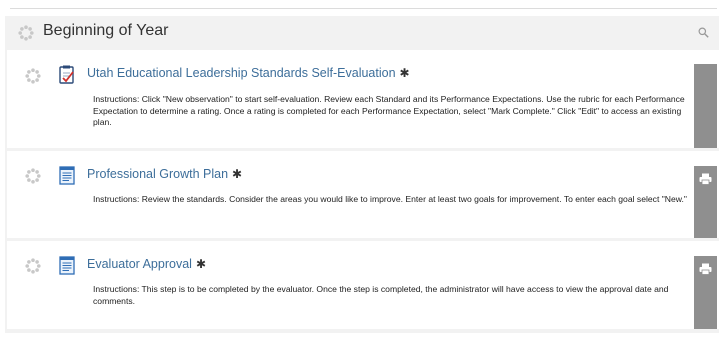  What do you see at coordinates (157, 174) in the screenshot?
I see `step-title-text: Professional Growth Plan` at bounding box center [157, 174].